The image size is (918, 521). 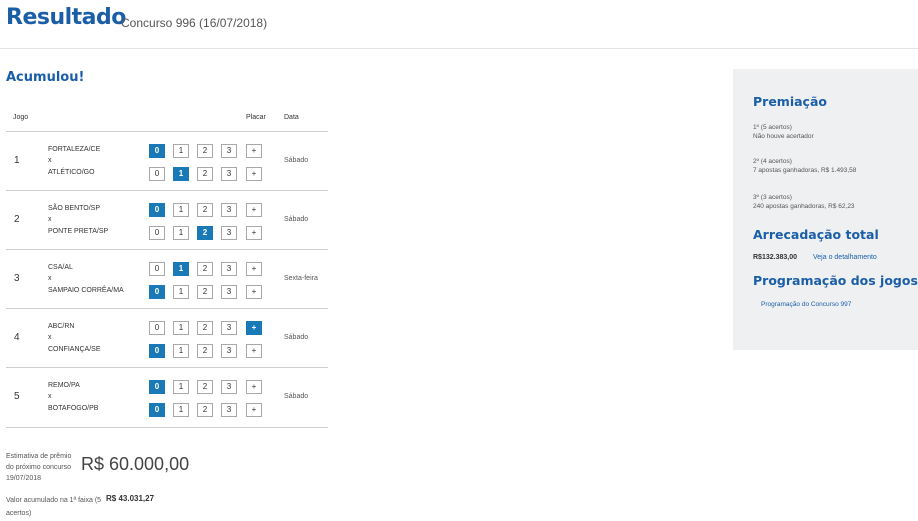 What do you see at coordinates (17, 278) in the screenshot?
I see `game-number: 3` at bounding box center [17, 278].